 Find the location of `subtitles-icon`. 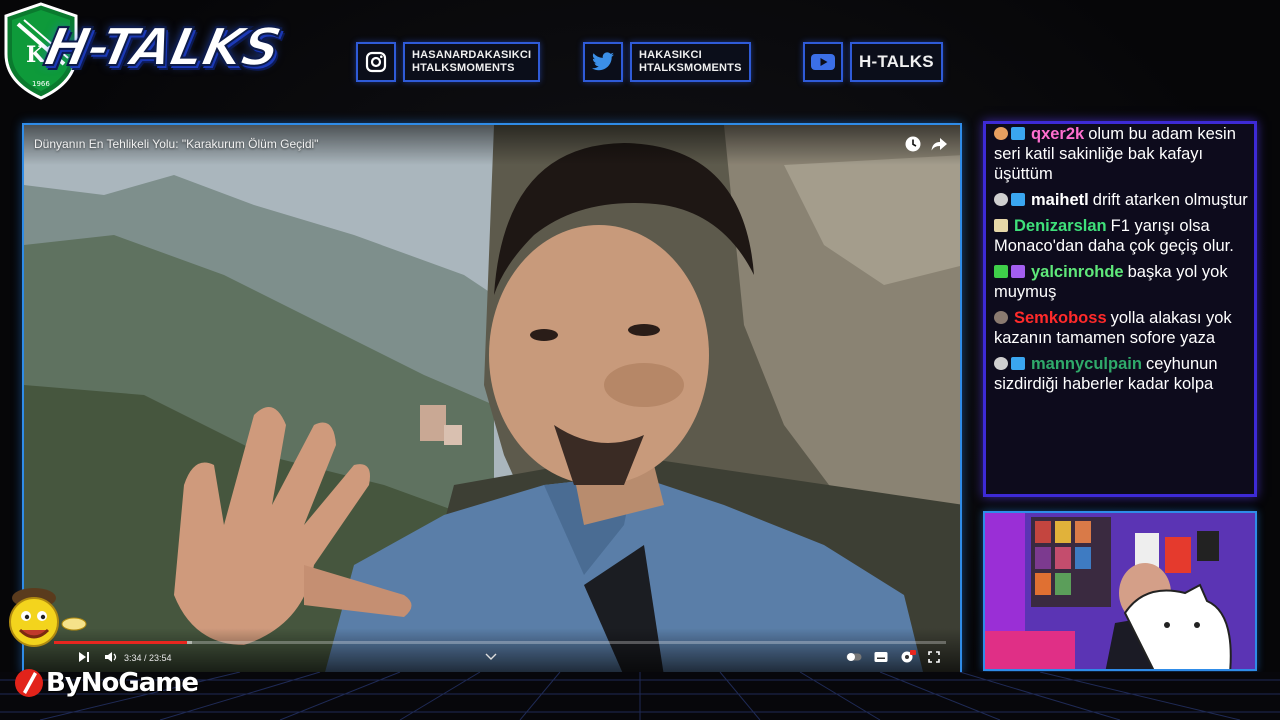

subtitles-icon is located at coordinates (881, 657).